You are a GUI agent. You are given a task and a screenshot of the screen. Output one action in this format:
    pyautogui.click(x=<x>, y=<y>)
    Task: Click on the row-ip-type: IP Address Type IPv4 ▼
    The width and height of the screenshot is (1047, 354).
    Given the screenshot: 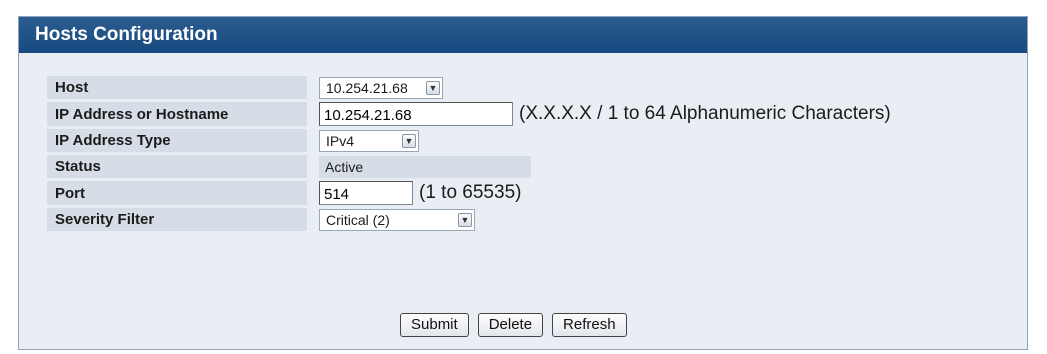 What is the action you would take?
    pyautogui.click(x=469, y=140)
    